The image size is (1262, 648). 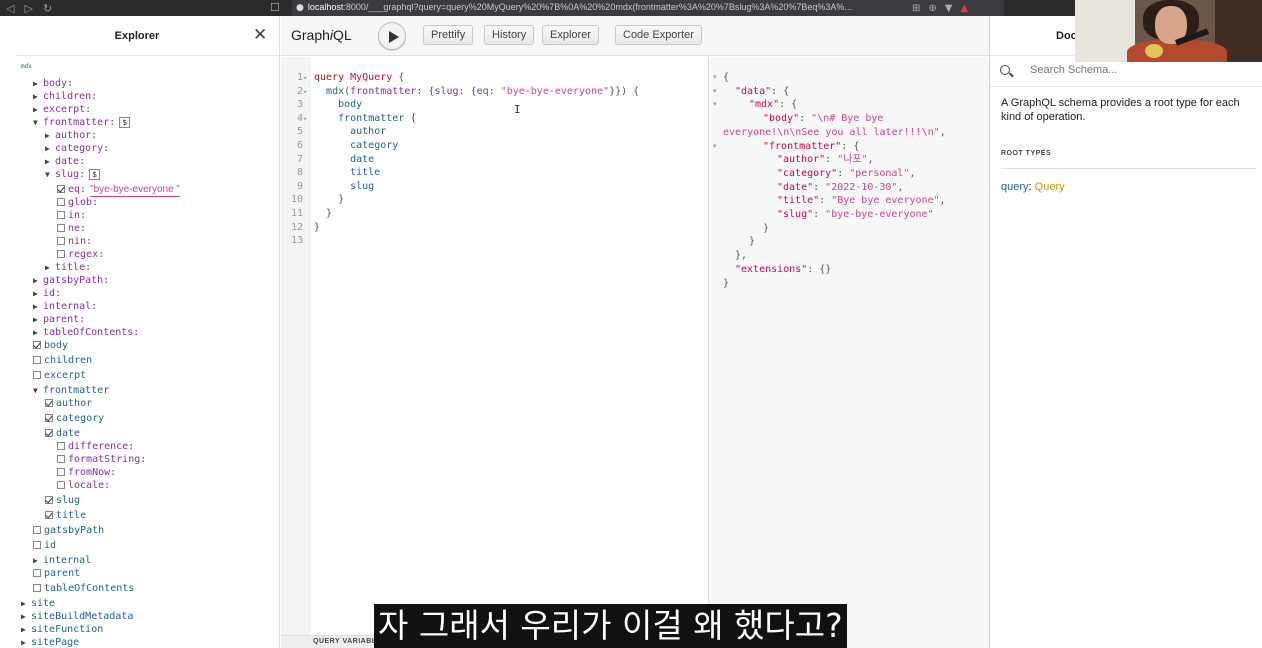 I want to click on prettify-button: Prettify, so click(x=448, y=35).